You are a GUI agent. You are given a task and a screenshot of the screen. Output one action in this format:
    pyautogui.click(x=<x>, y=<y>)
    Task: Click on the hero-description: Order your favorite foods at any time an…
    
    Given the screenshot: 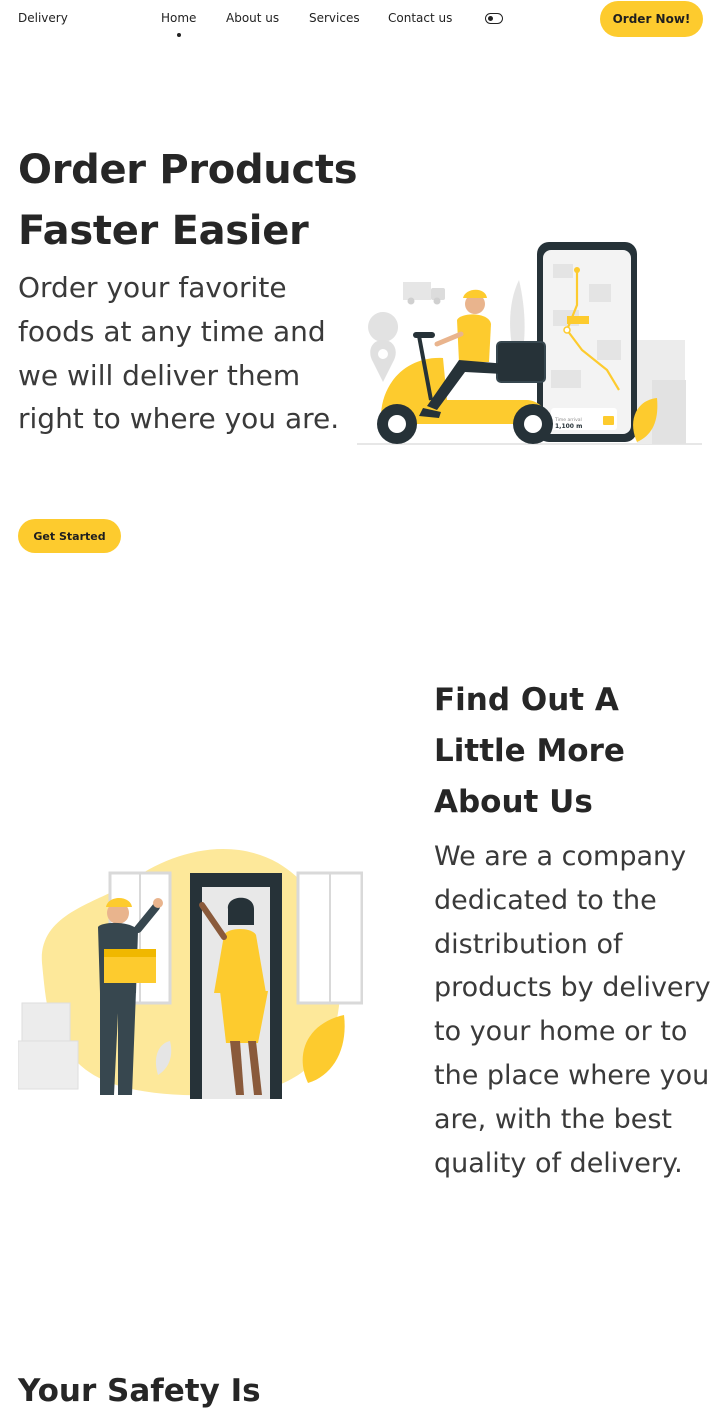 What is the action you would take?
    pyautogui.click(x=179, y=353)
    